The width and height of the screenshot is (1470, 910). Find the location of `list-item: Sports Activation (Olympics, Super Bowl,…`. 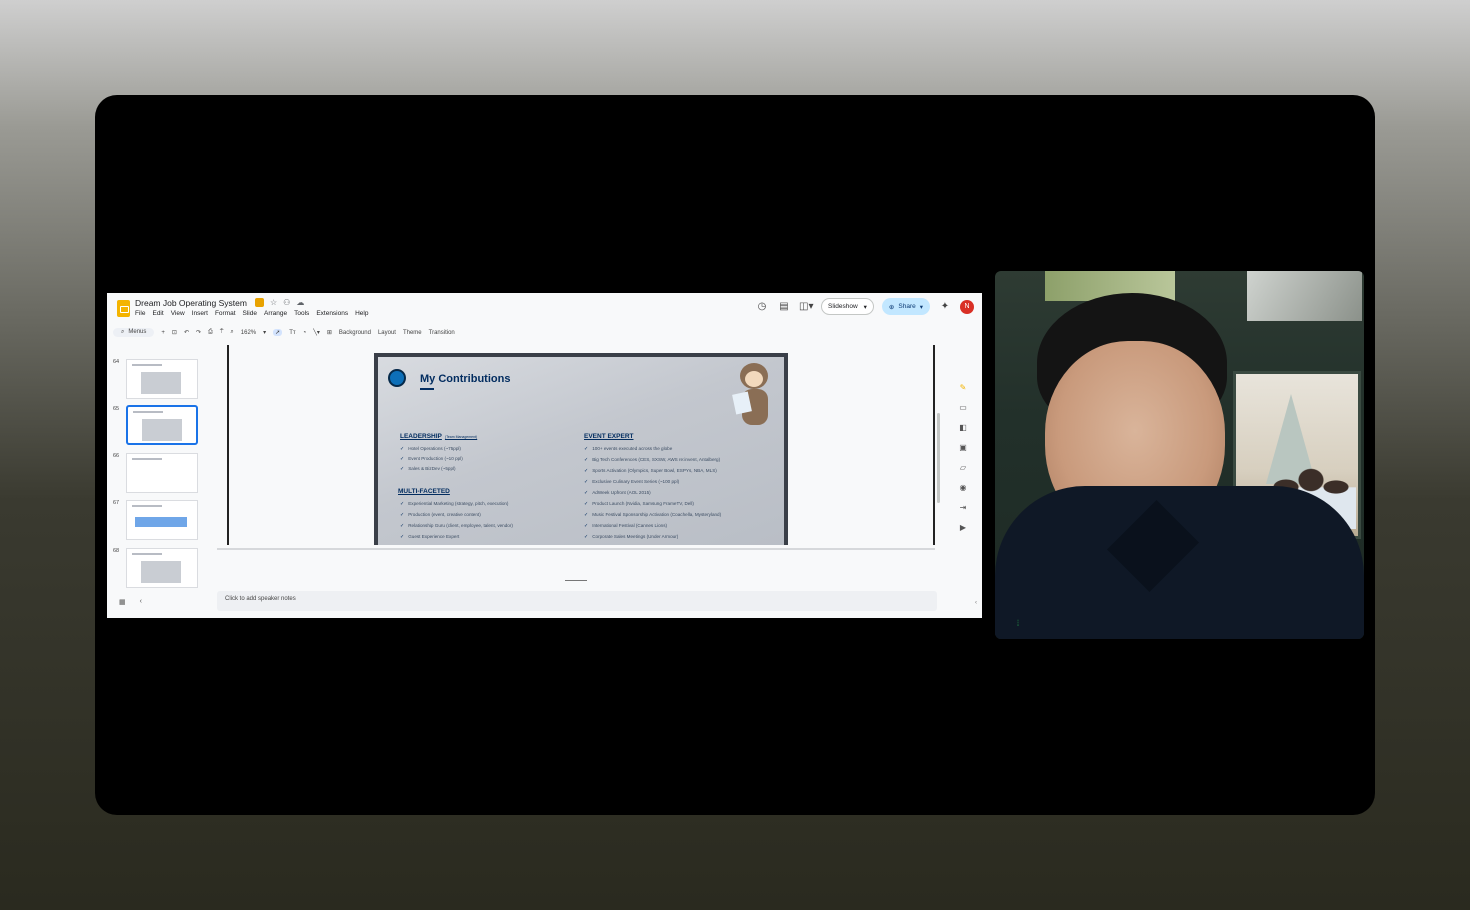

list-item: Sports Activation (Olympics, Super Bowl,… is located at coordinates (650, 471).